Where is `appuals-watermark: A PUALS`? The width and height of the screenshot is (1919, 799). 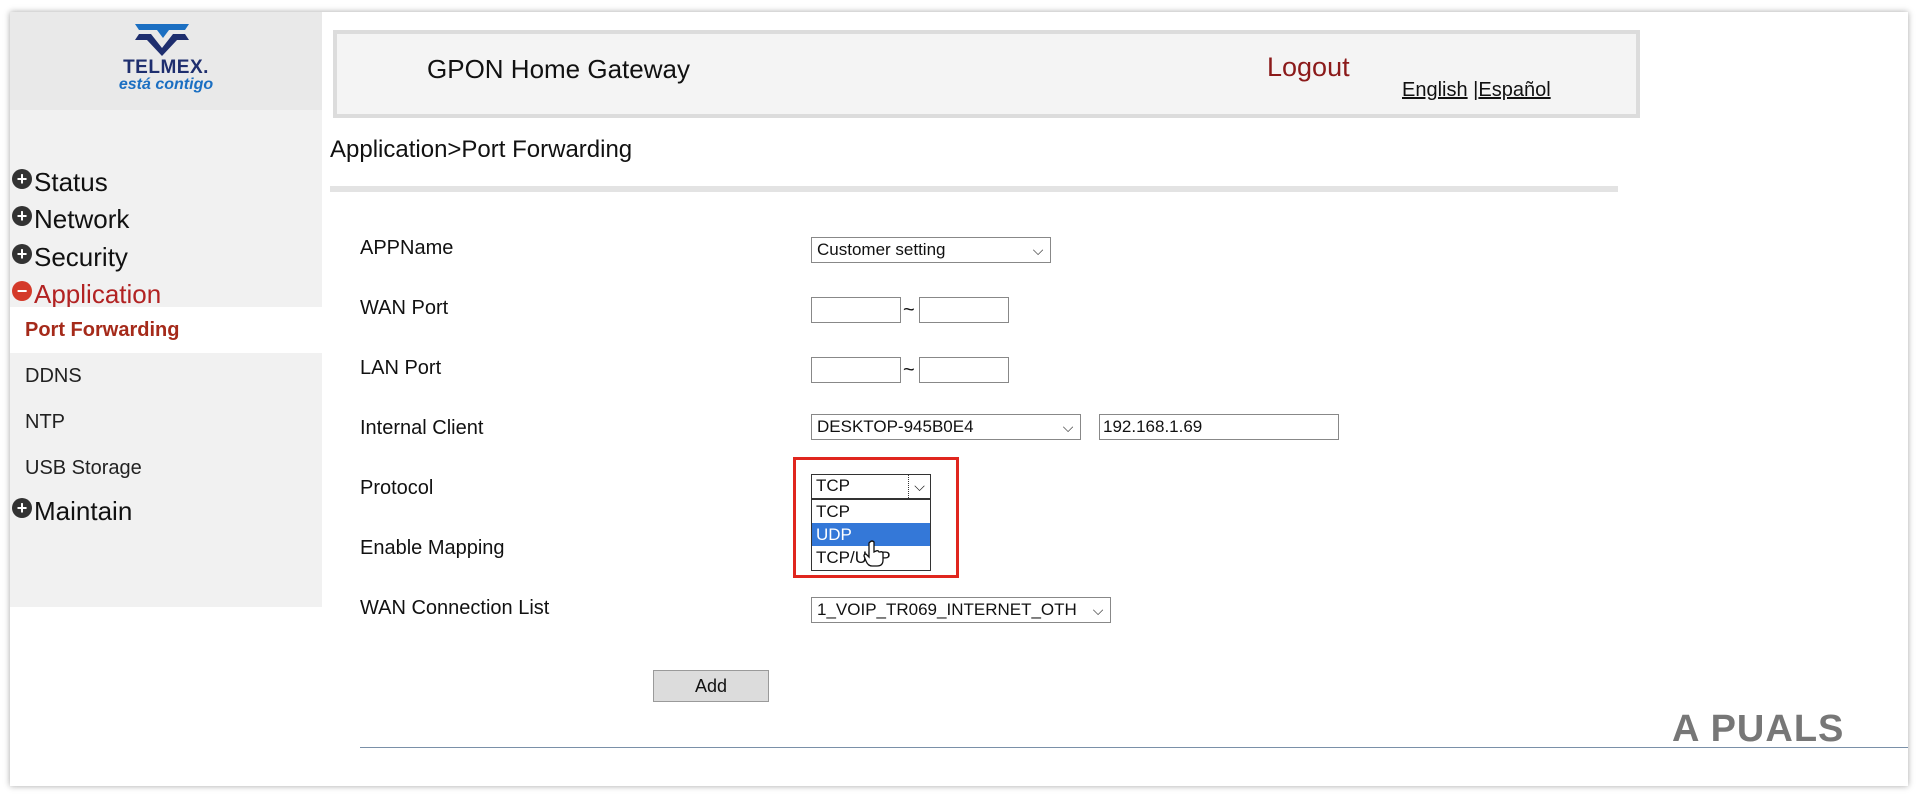 appuals-watermark: A PUALS is located at coordinates (1758, 729).